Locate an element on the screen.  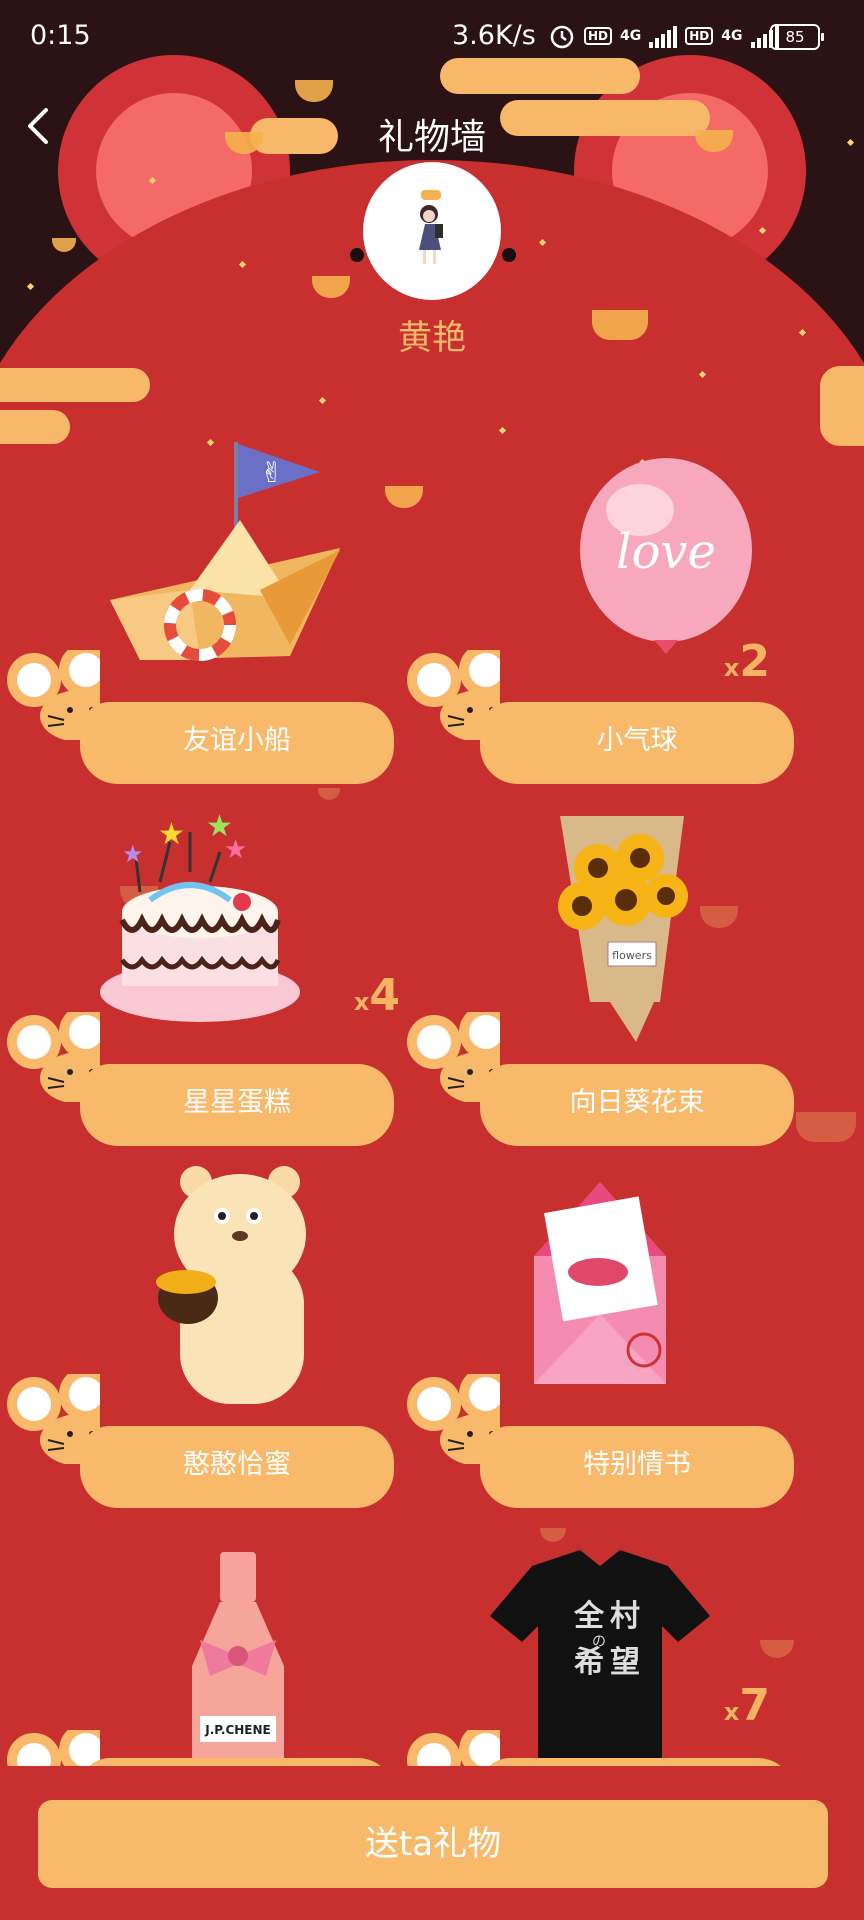
send-gift-button: 送ta礼物 is located at coordinates (433, 1844).